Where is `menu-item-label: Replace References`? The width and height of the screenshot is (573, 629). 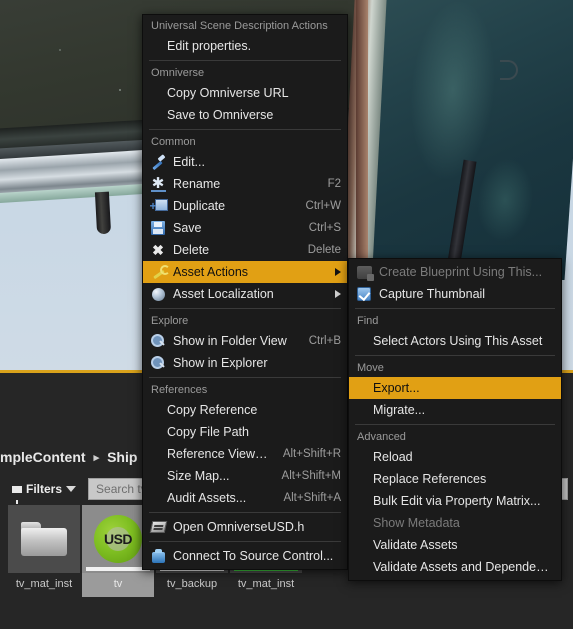 menu-item-label: Replace References is located at coordinates (430, 479).